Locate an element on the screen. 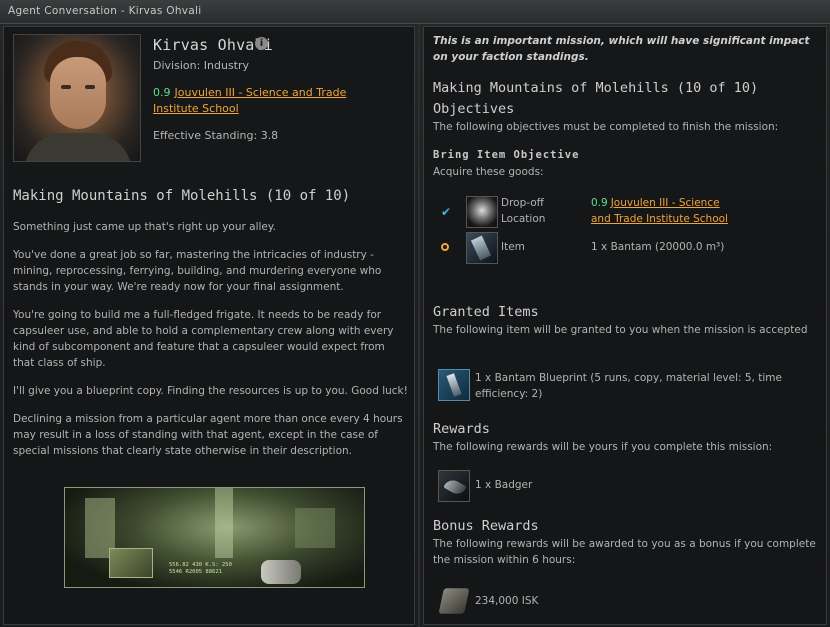  objectives-heading: Objectives is located at coordinates (474, 109).